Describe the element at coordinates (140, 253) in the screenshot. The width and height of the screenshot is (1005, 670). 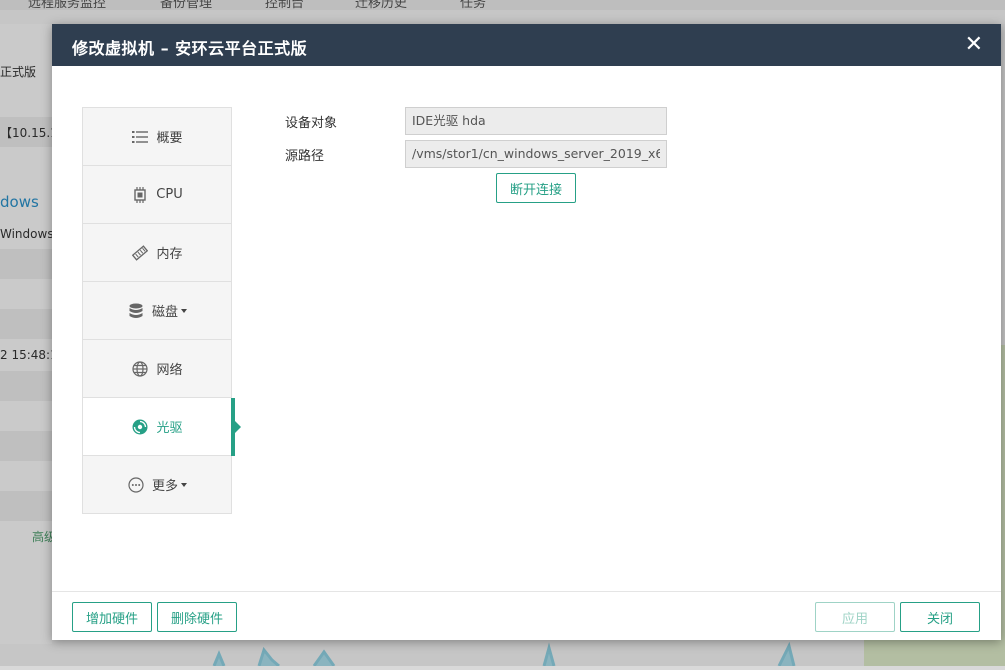
I see `memory-icon` at that location.